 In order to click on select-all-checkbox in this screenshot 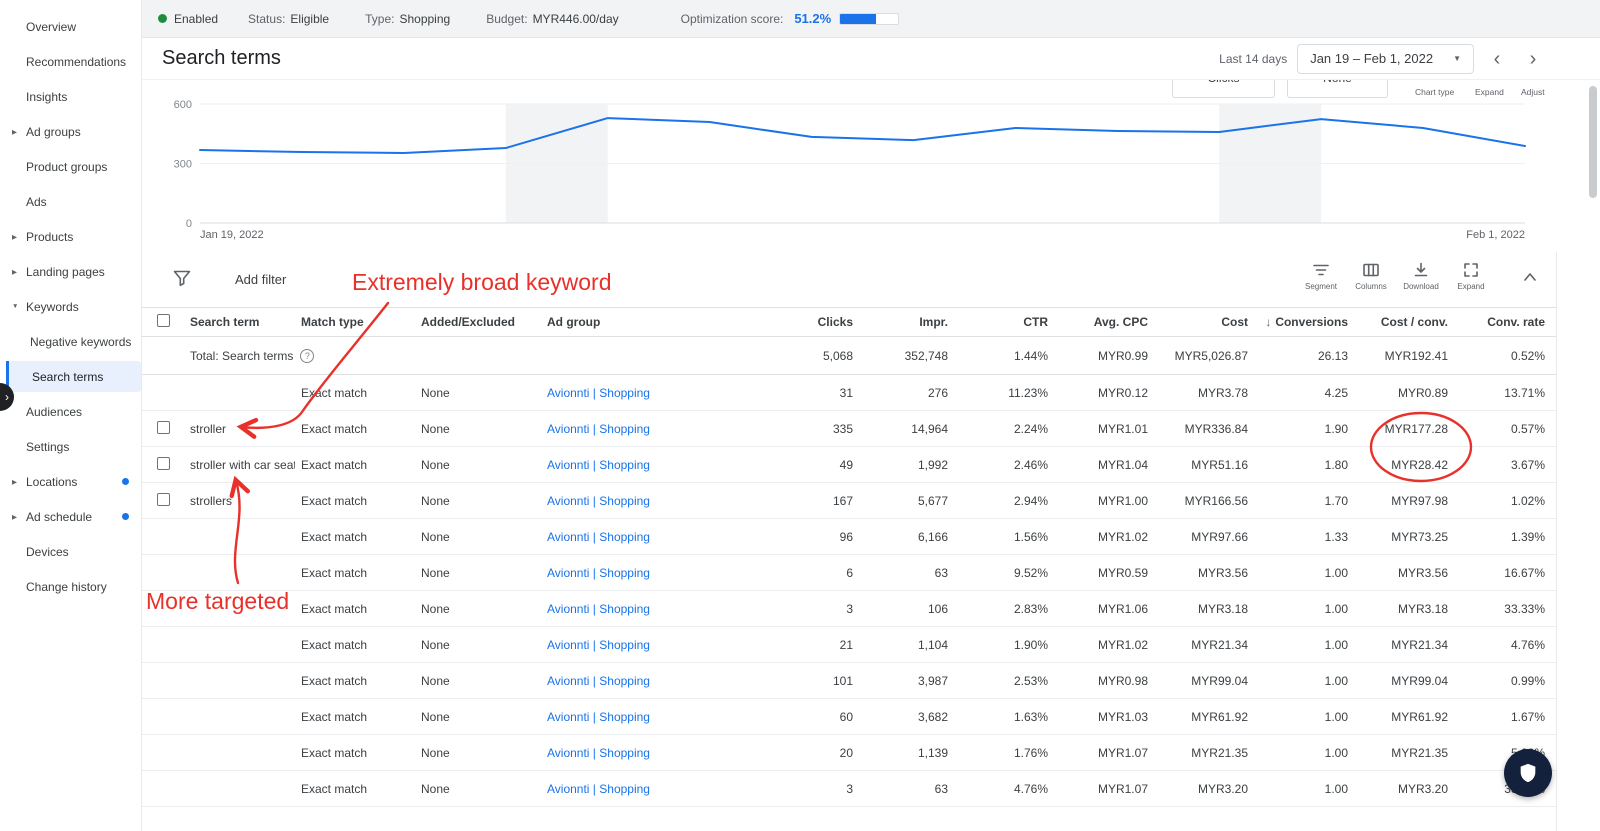, I will do `click(163, 320)`.